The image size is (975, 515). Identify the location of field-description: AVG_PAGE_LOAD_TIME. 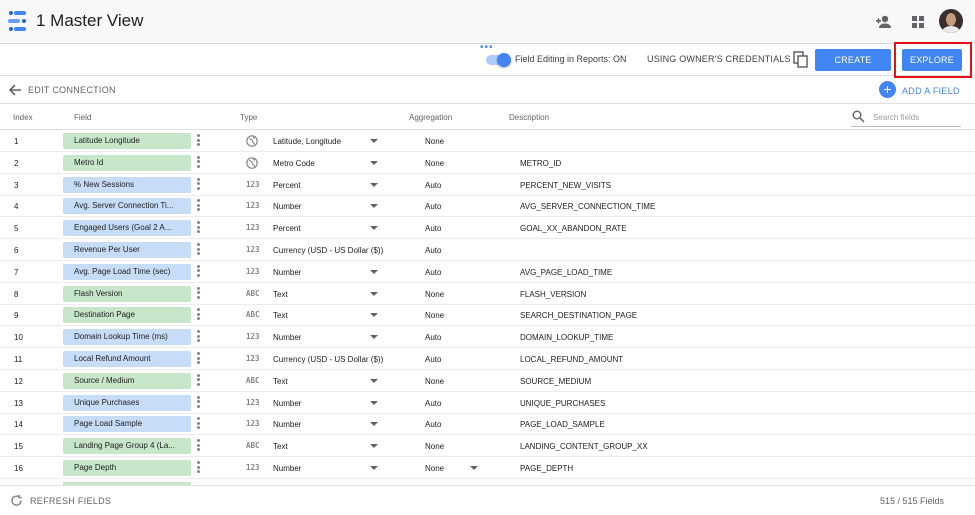
(566, 272).